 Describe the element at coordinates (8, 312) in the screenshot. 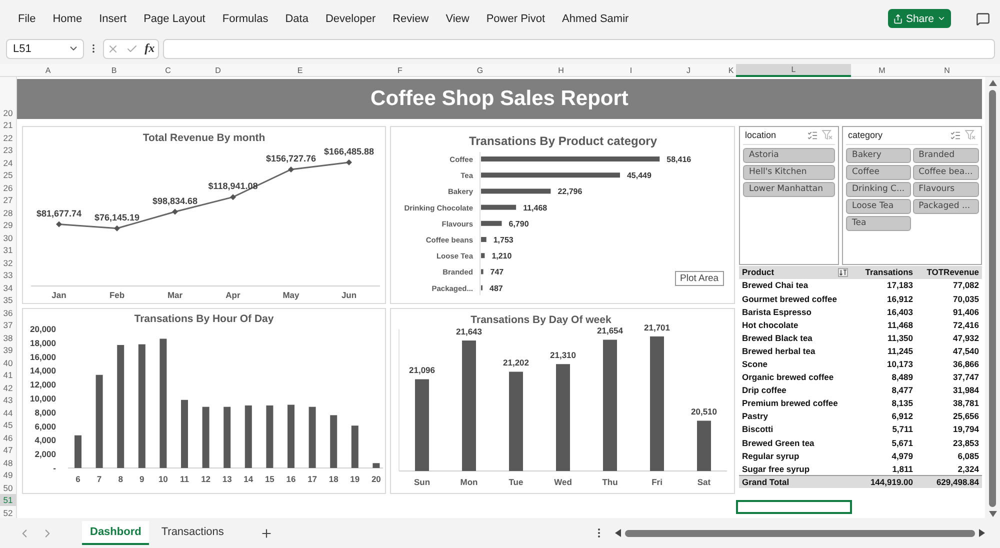

I see `row-number: 36` at that location.